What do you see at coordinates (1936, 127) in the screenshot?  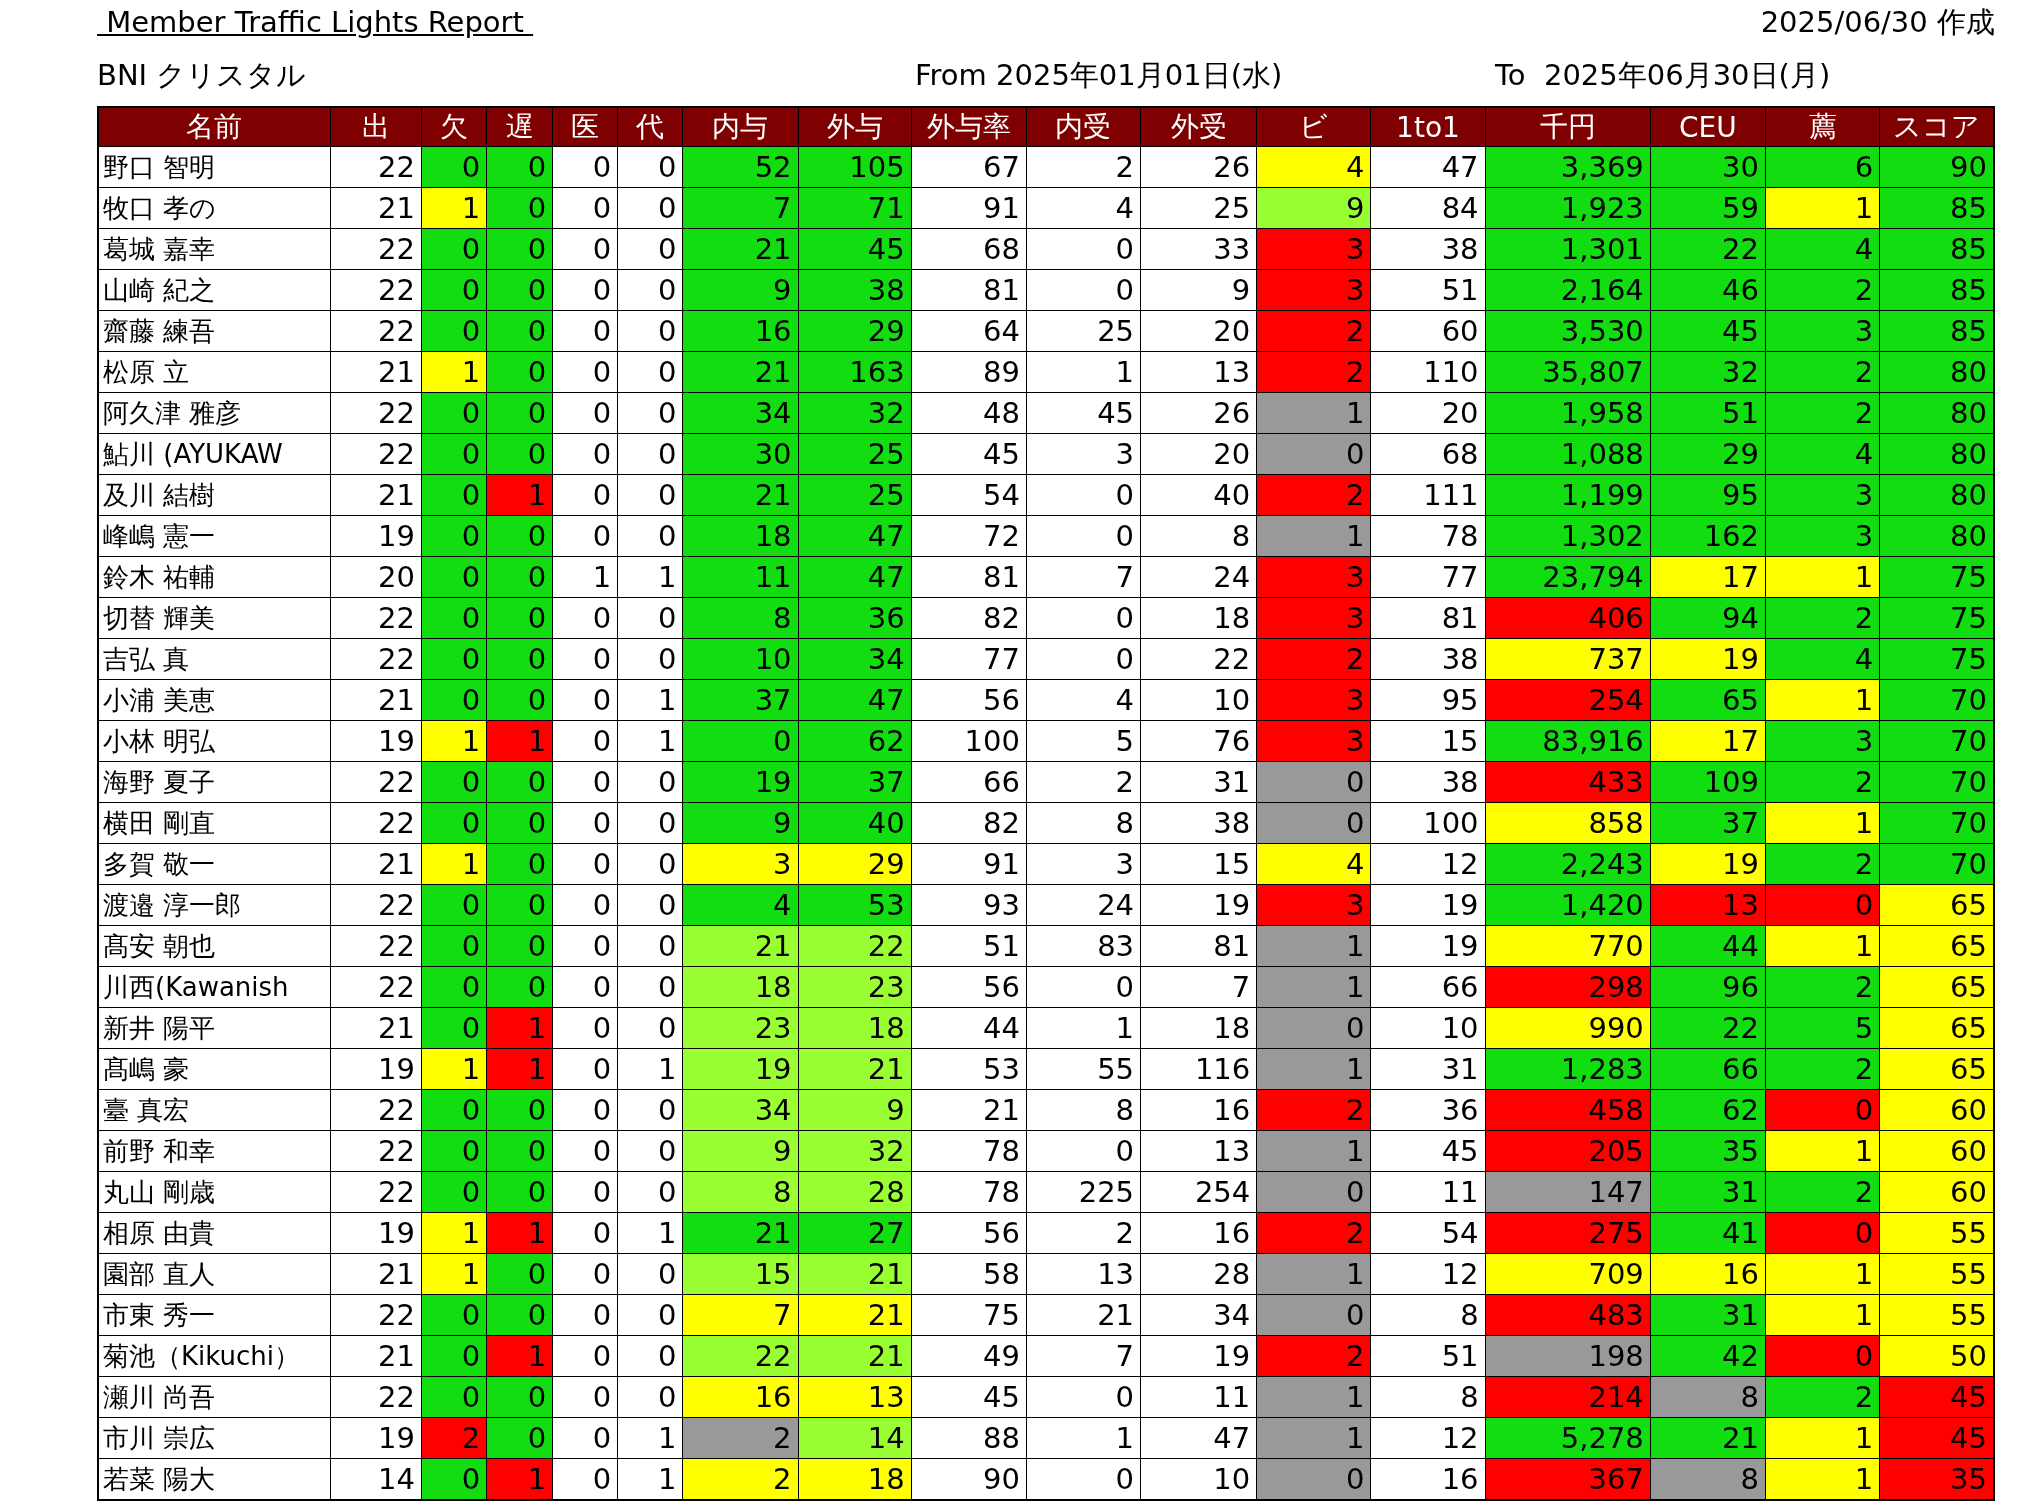 I see `column-header: スコア` at bounding box center [1936, 127].